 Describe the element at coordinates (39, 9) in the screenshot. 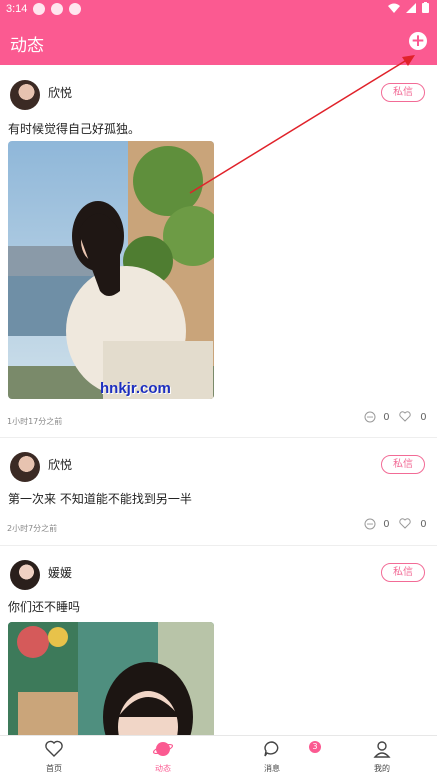

I see `notification-icon` at that location.